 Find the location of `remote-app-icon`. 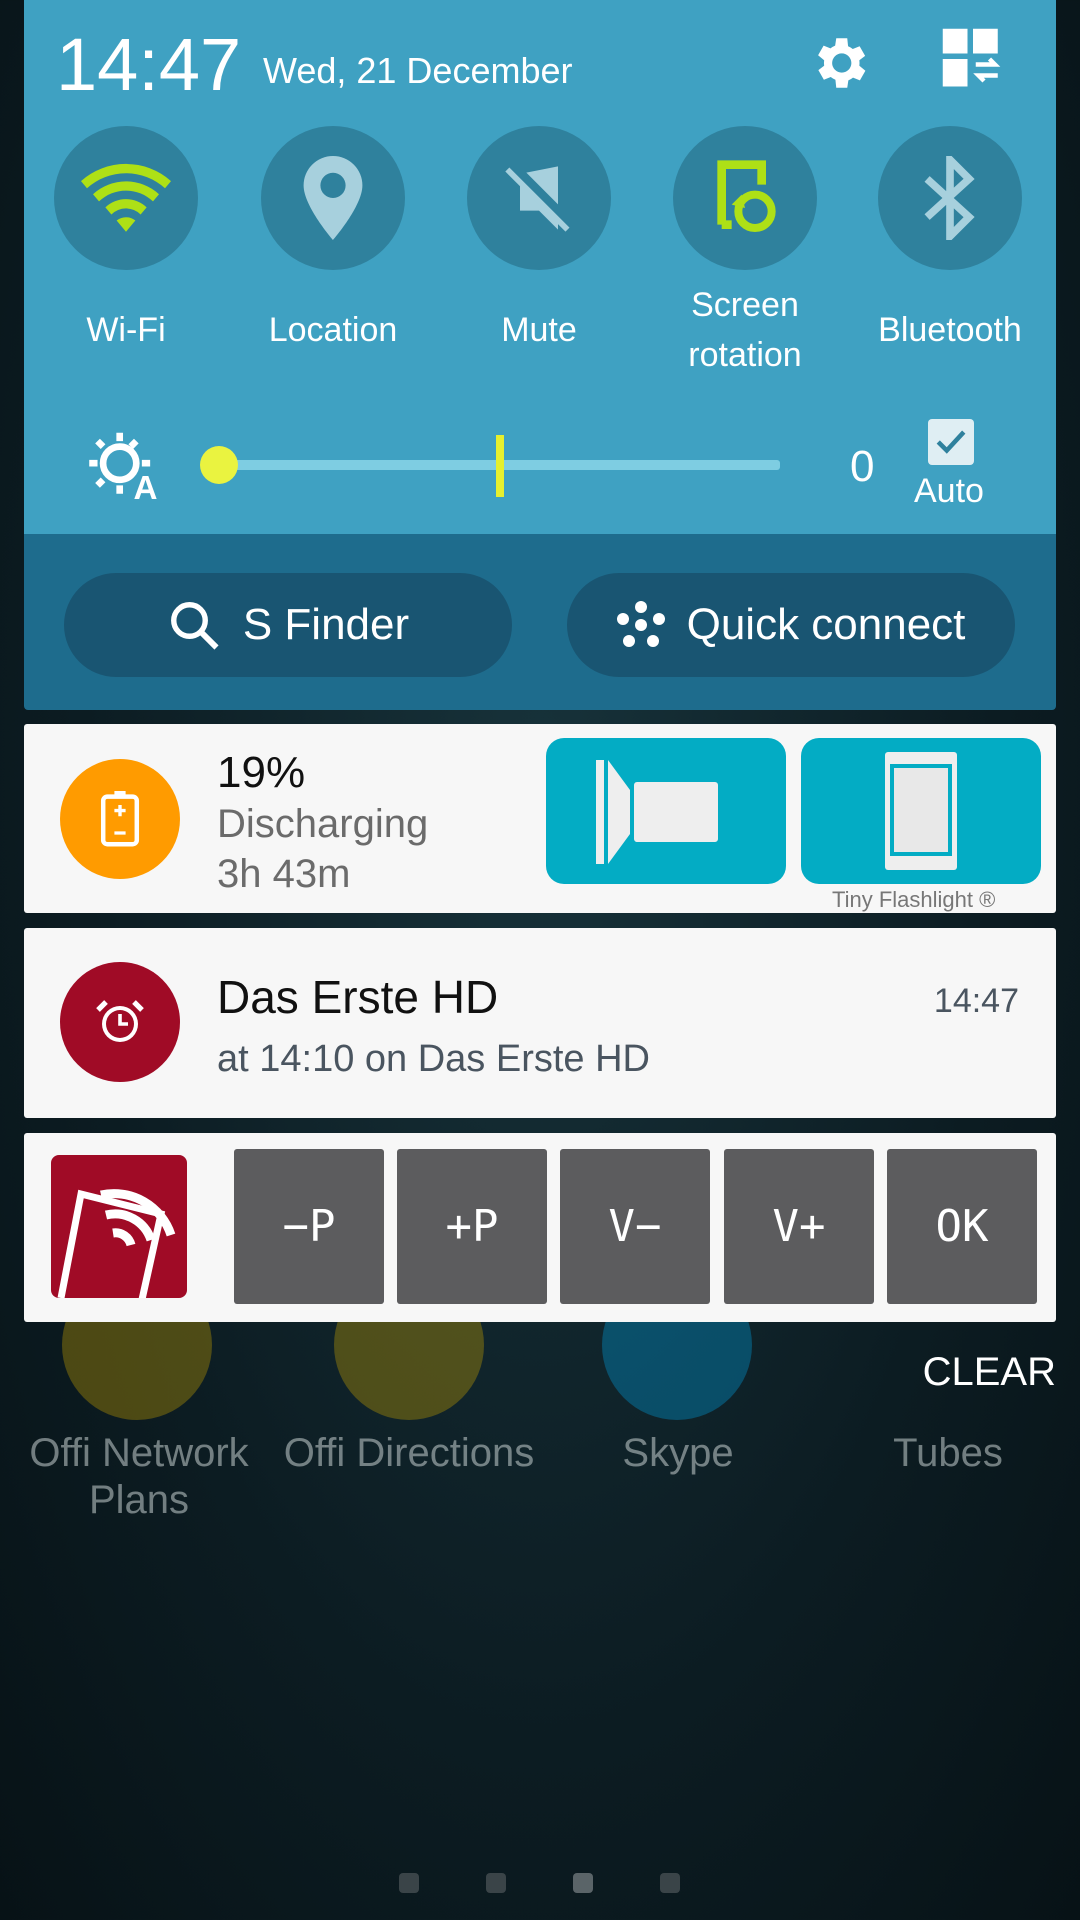

remote-app-icon is located at coordinates (119, 1226).